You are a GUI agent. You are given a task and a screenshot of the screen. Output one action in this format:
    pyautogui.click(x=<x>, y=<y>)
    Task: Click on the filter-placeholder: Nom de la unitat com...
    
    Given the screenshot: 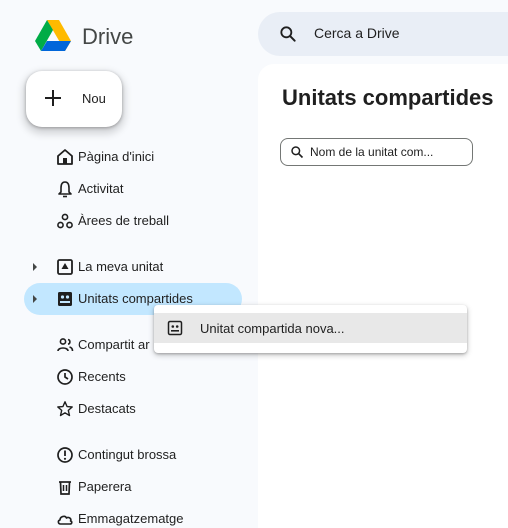 What is the action you would take?
    pyautogui.click(x=372, y=152)
    